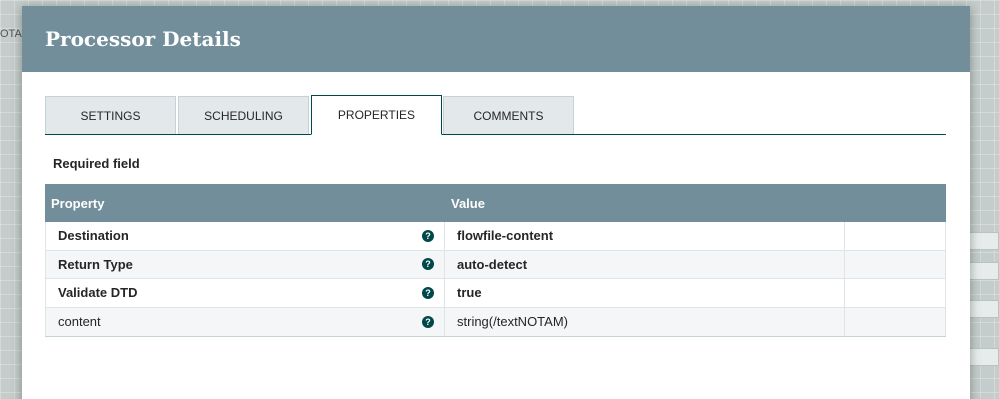  I want to click on column-header-value: Value, so click(695, 203).